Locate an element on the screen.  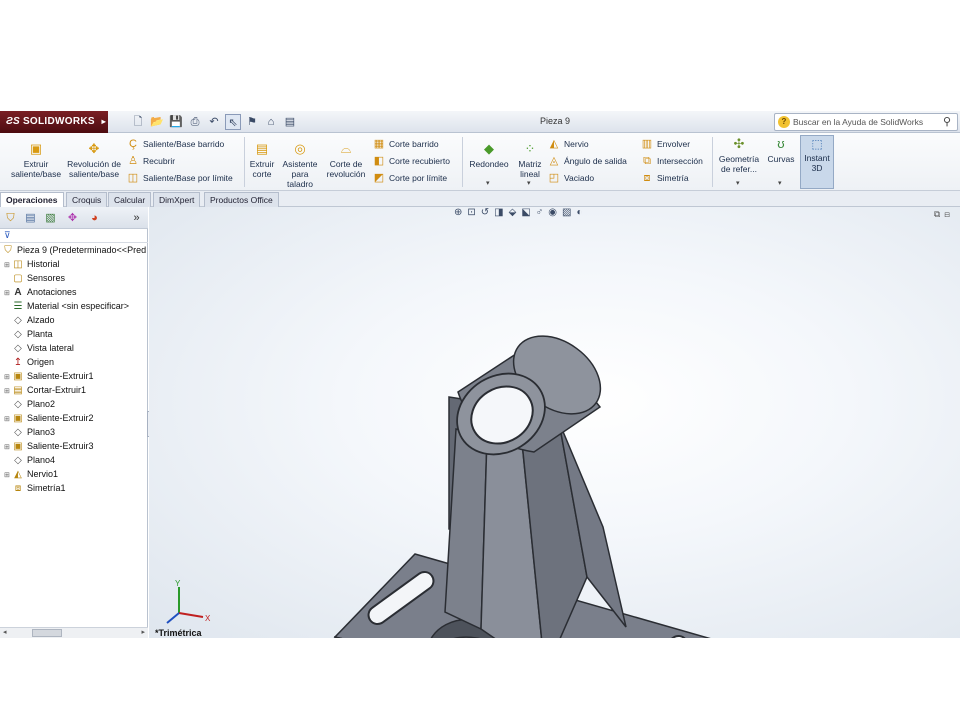
tree-item-simetria1: ⧈ Simetría1 is located at coordinates (35, 488).